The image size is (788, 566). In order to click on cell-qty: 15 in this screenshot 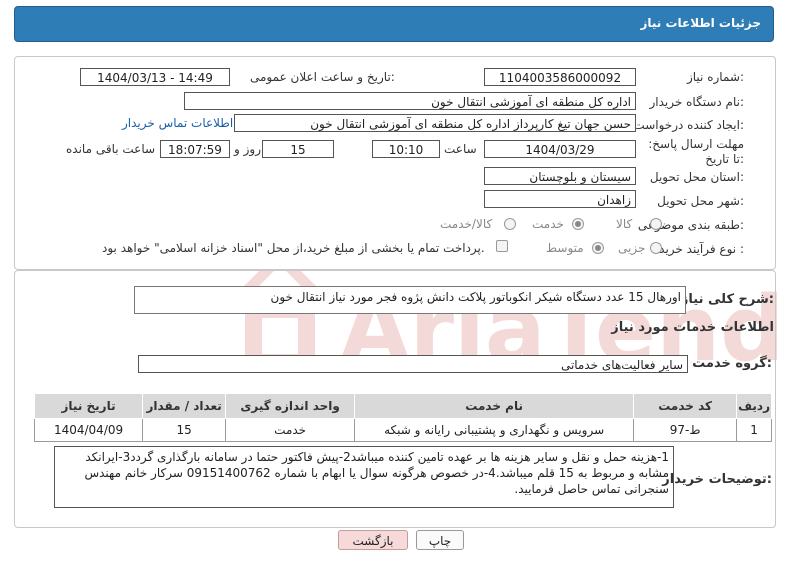, I will do `click(184, 430)`.